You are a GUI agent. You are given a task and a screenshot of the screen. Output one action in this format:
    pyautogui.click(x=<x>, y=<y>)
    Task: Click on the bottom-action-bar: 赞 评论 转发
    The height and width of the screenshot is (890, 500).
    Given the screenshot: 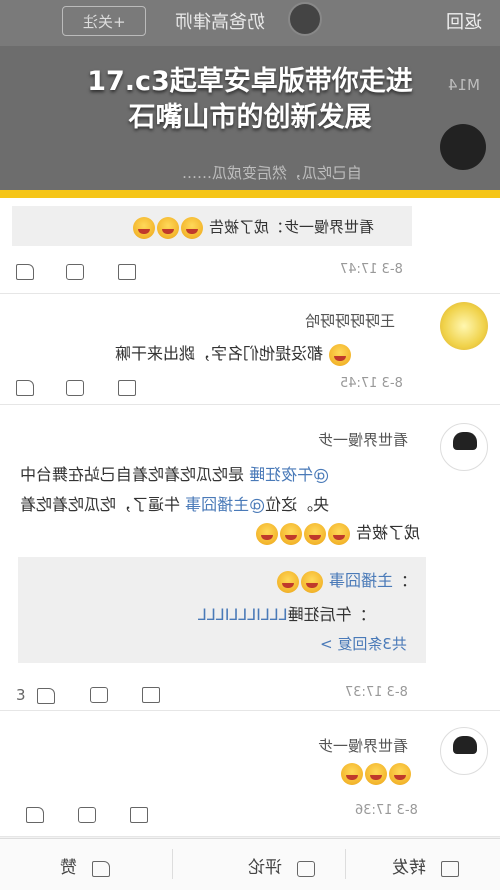 What is the action you would take?
    pyautogui.click(x=250, y=864)
    